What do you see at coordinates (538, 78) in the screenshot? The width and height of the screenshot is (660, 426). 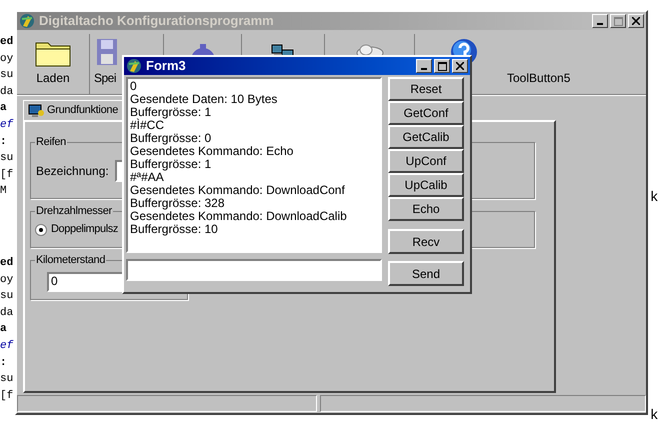 I see `toolbar-label: ToolButton5` at bounding box center [538, 78].